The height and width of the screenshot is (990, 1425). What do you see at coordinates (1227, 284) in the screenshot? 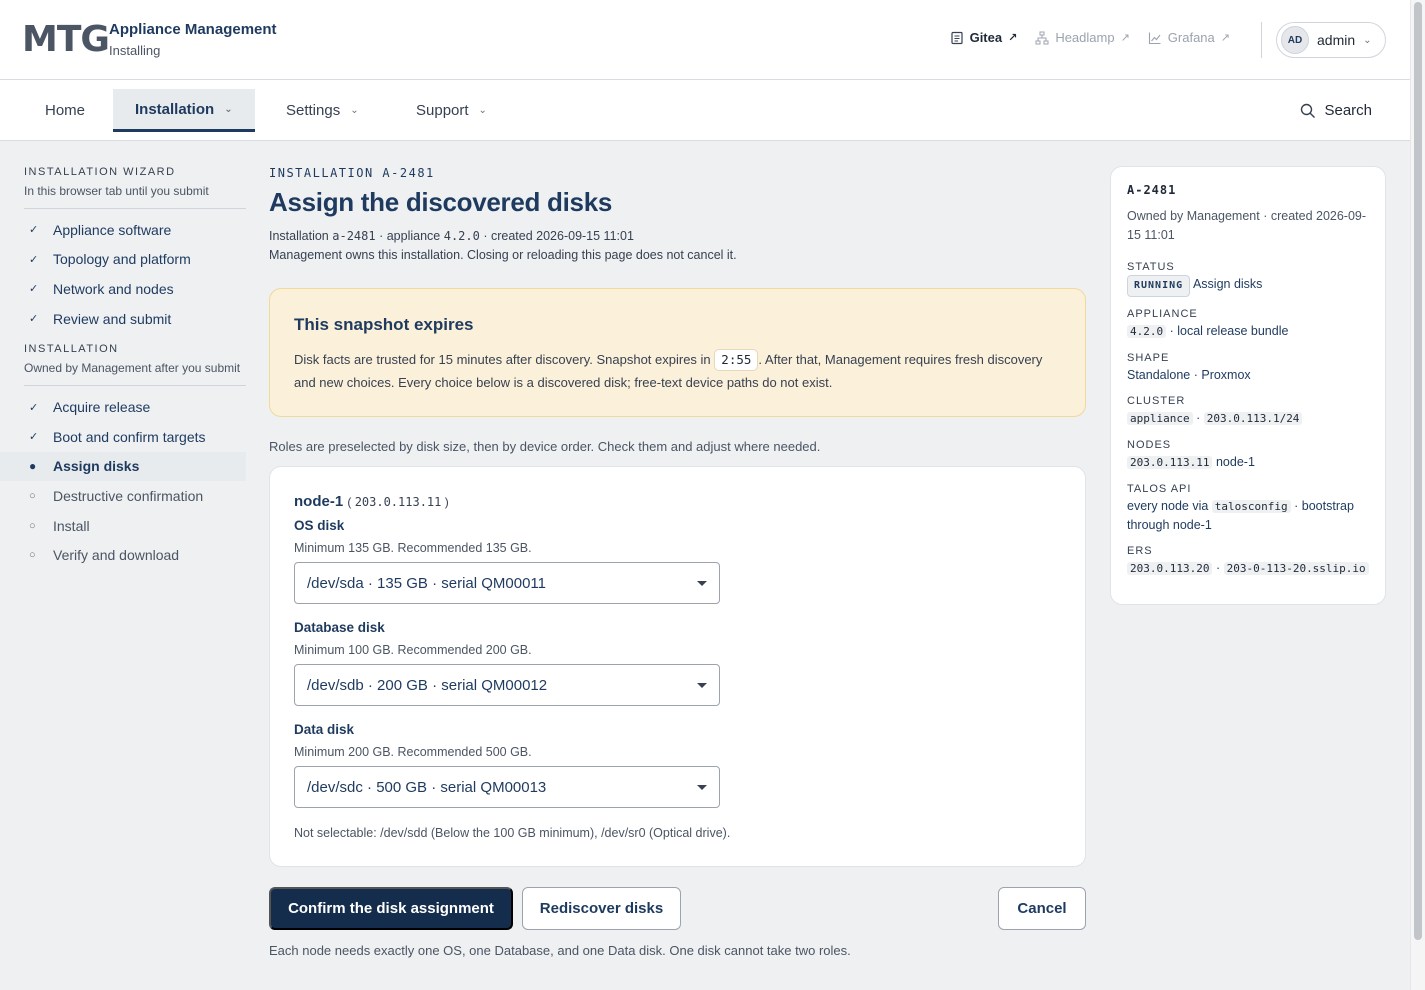
I see `status-text: Assign disks` at bounding box center [1227, 284].